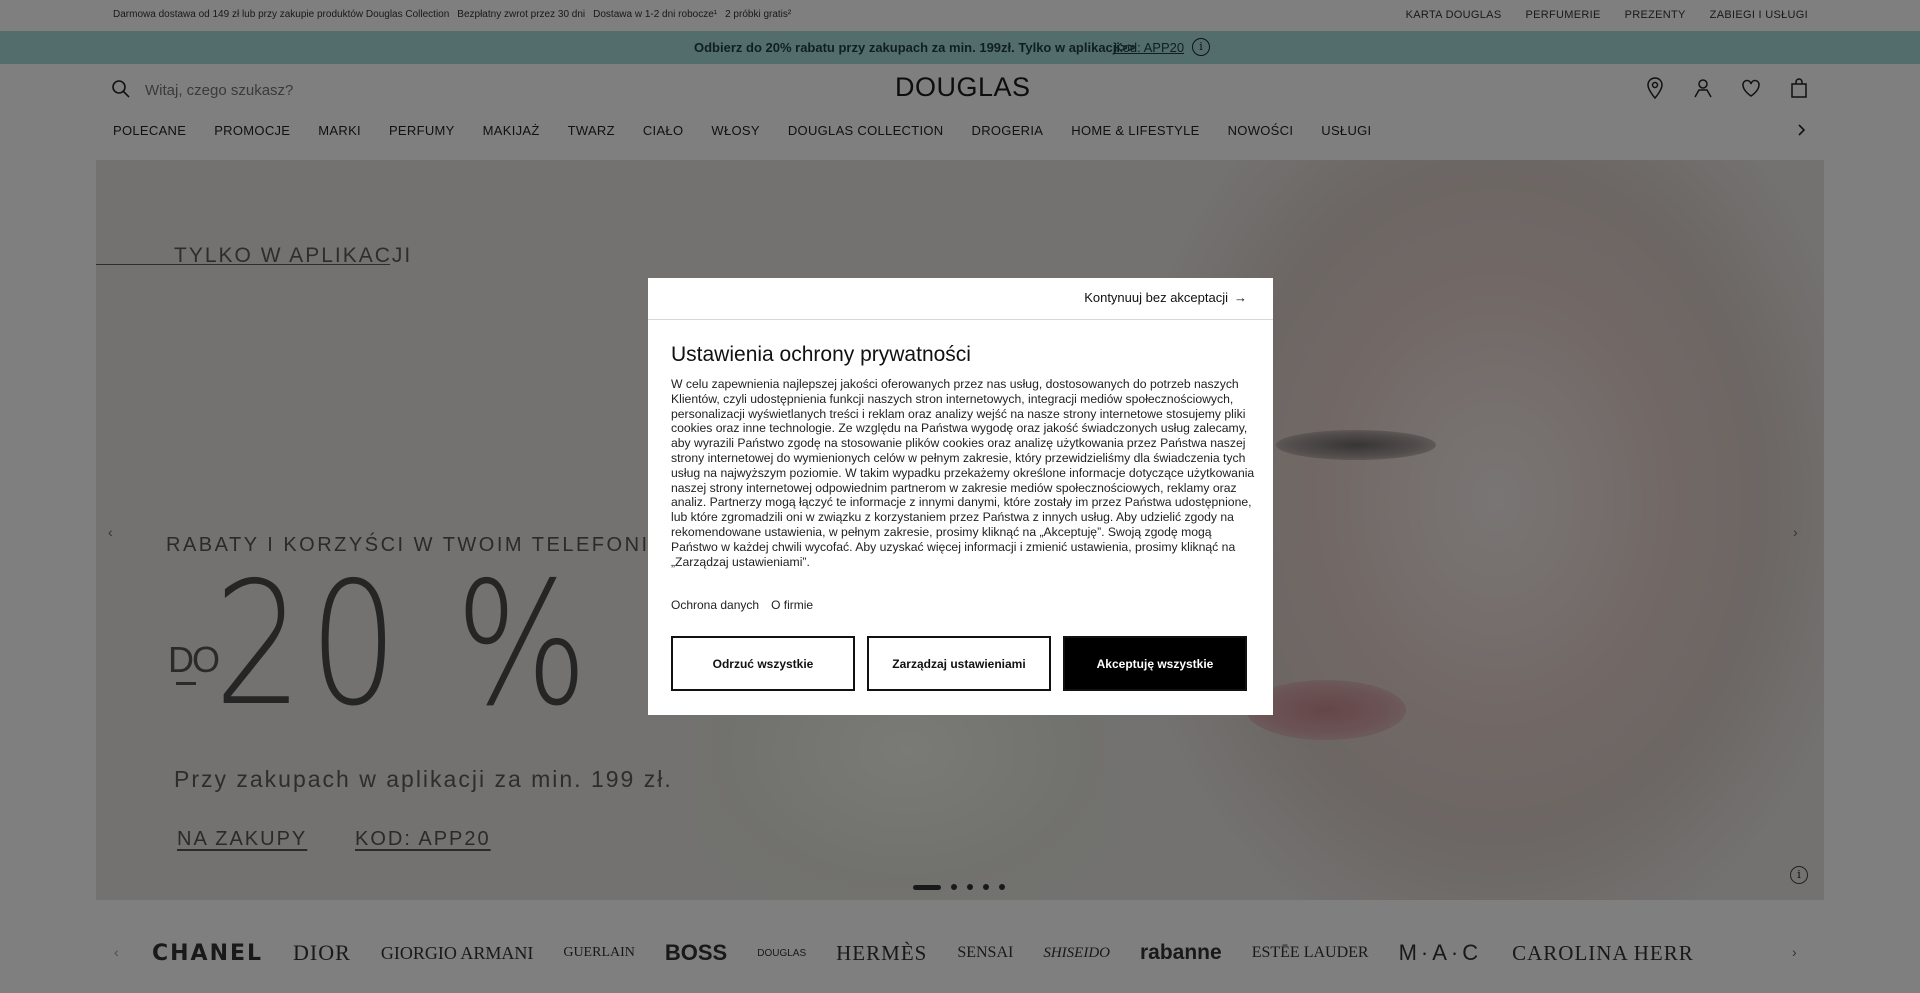 This screenshot has width=1920, height=993. I want to click on reject-all-button: Odrzuć wszystkie, so click(763, 663).